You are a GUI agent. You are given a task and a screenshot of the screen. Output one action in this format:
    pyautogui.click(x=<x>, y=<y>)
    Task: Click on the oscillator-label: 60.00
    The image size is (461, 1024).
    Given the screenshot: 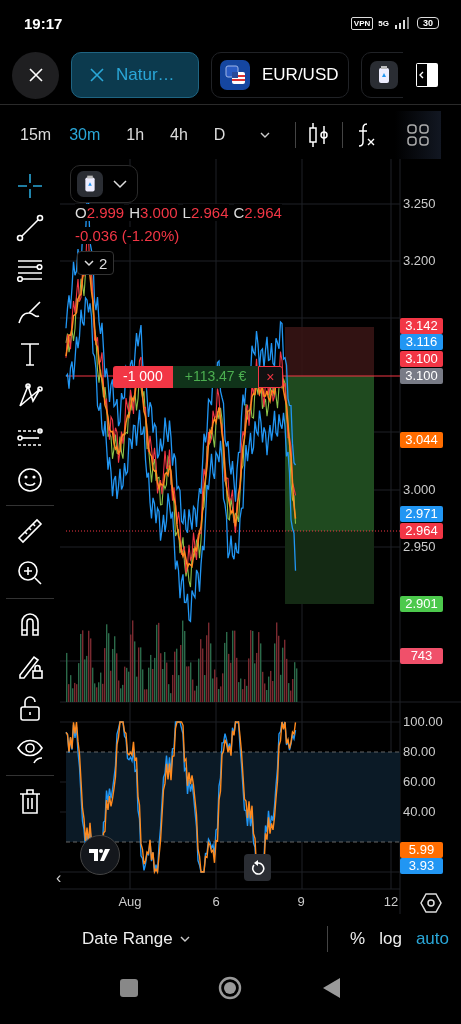 What is the action you would take?
    pyautogui.click(x=419, y=782)
    